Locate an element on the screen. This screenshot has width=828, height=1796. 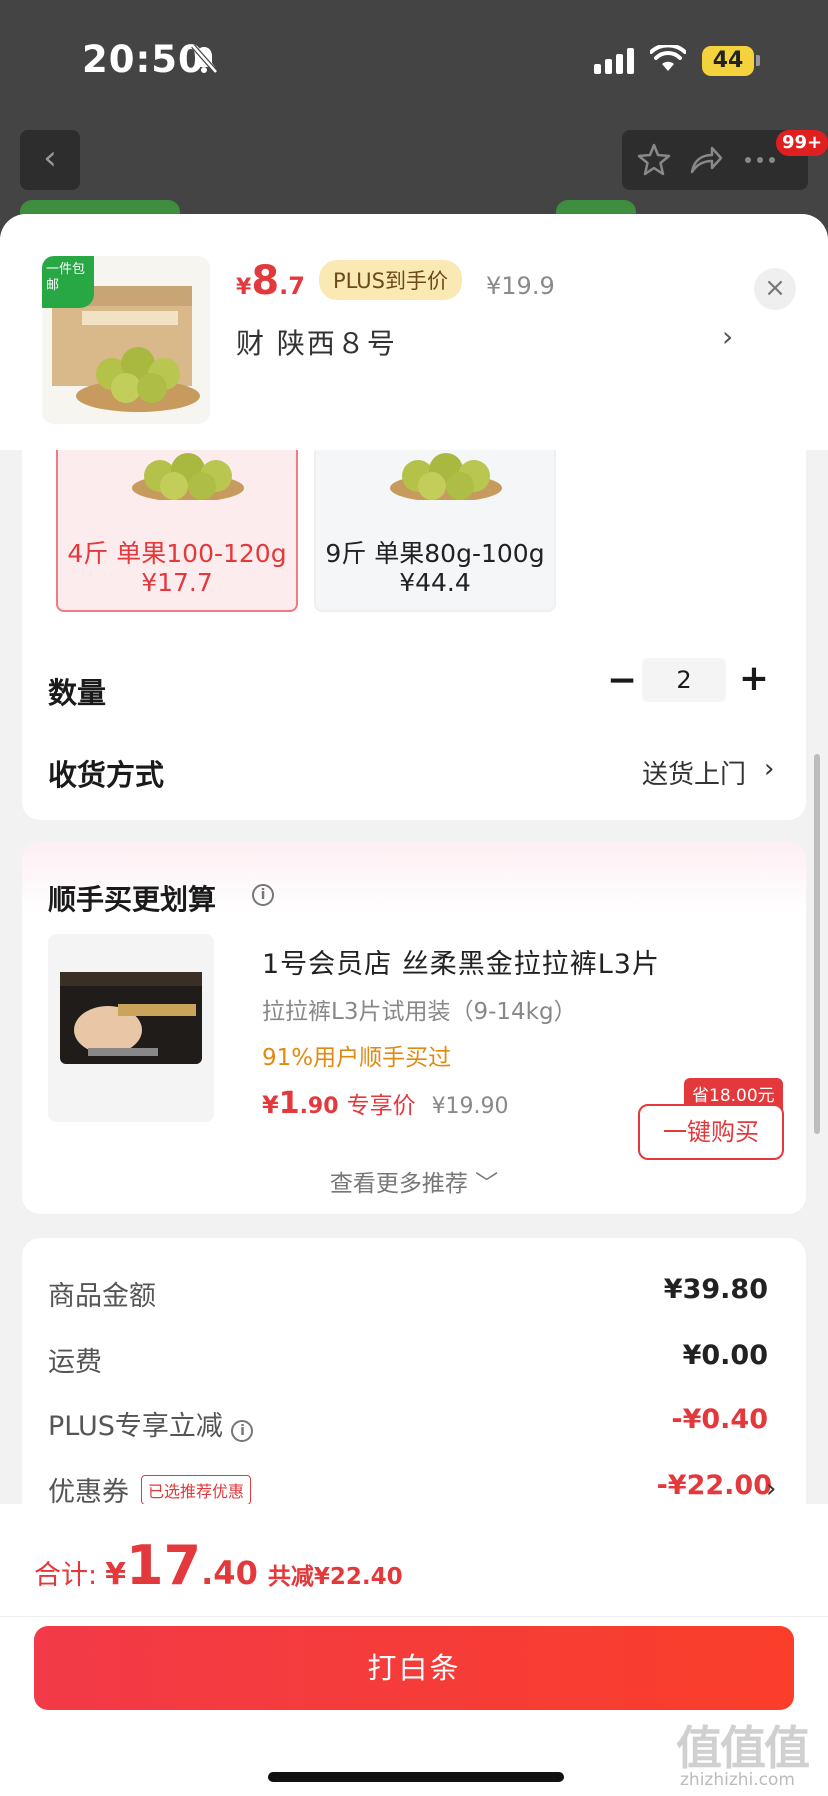
battery-indicator: 44 is located at coordinates (728, 61).